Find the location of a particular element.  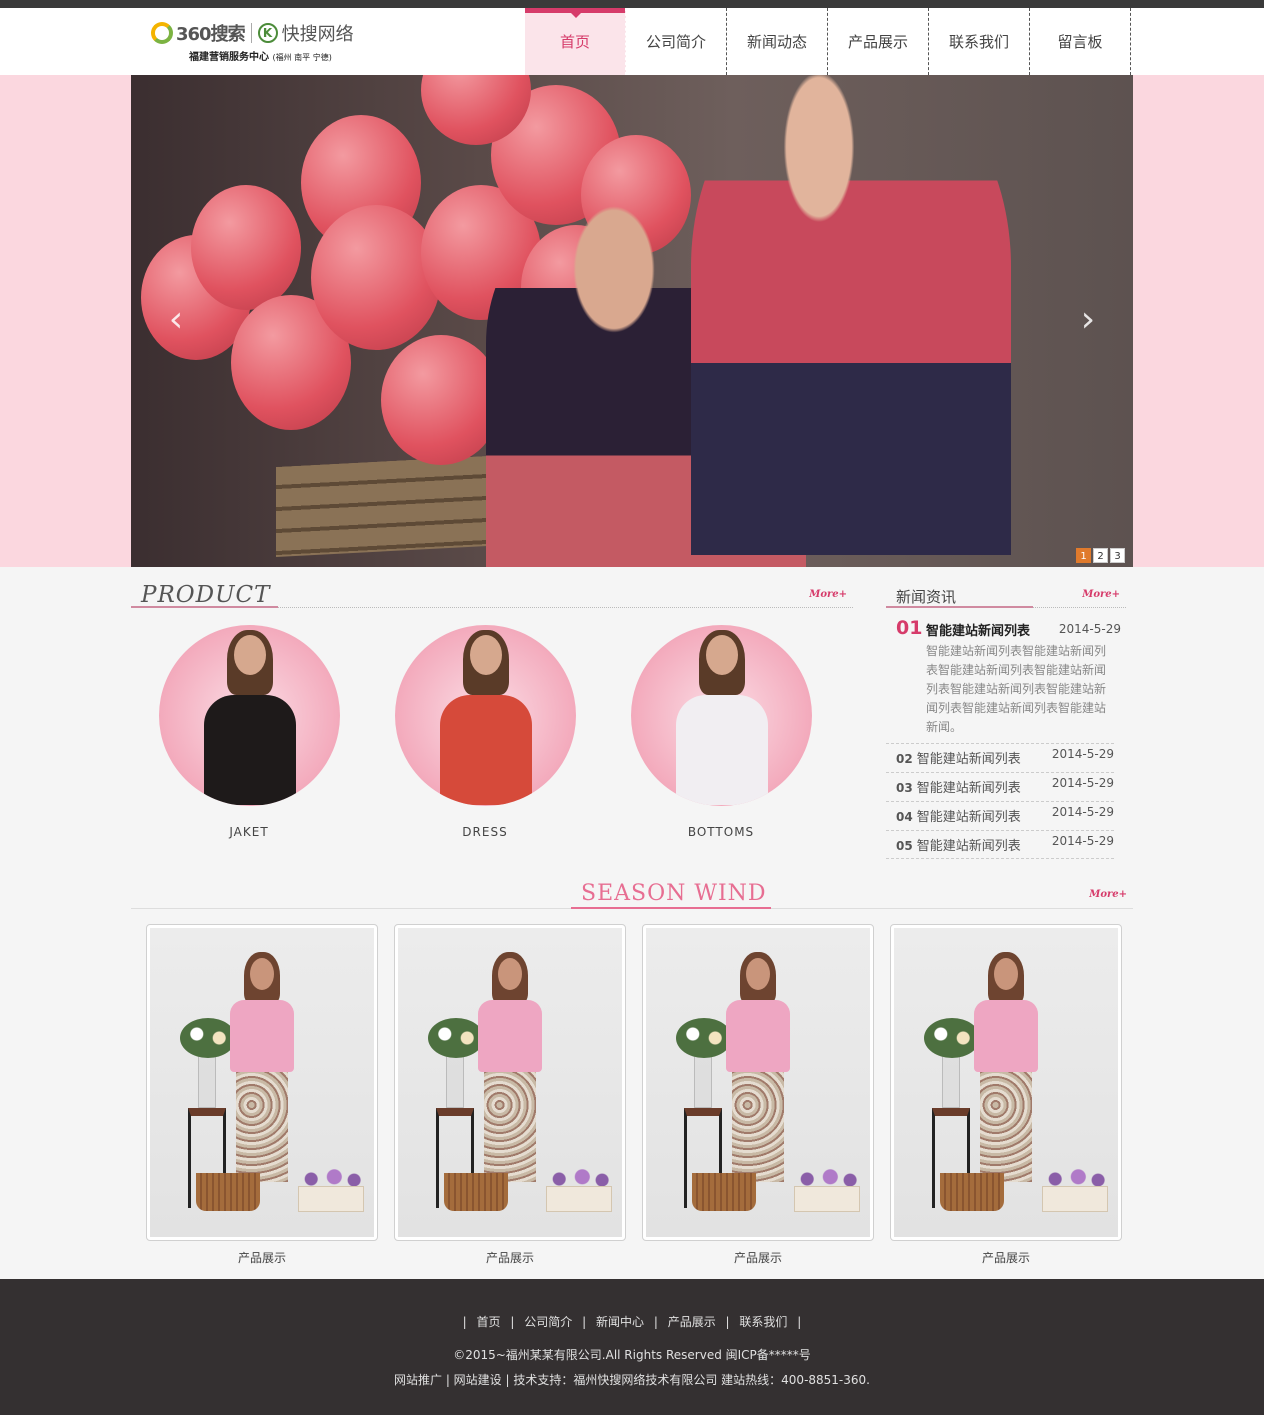

news-item: 02 智能建站新闻列表 2014-5-29 is located at coordinates (1000, 757).